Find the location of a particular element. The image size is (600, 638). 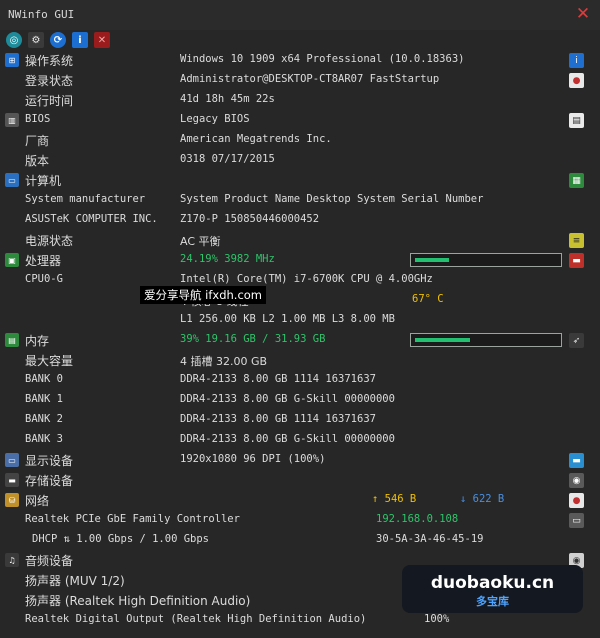

adapter-icon: ▭ is located at coordinates (576, 520).